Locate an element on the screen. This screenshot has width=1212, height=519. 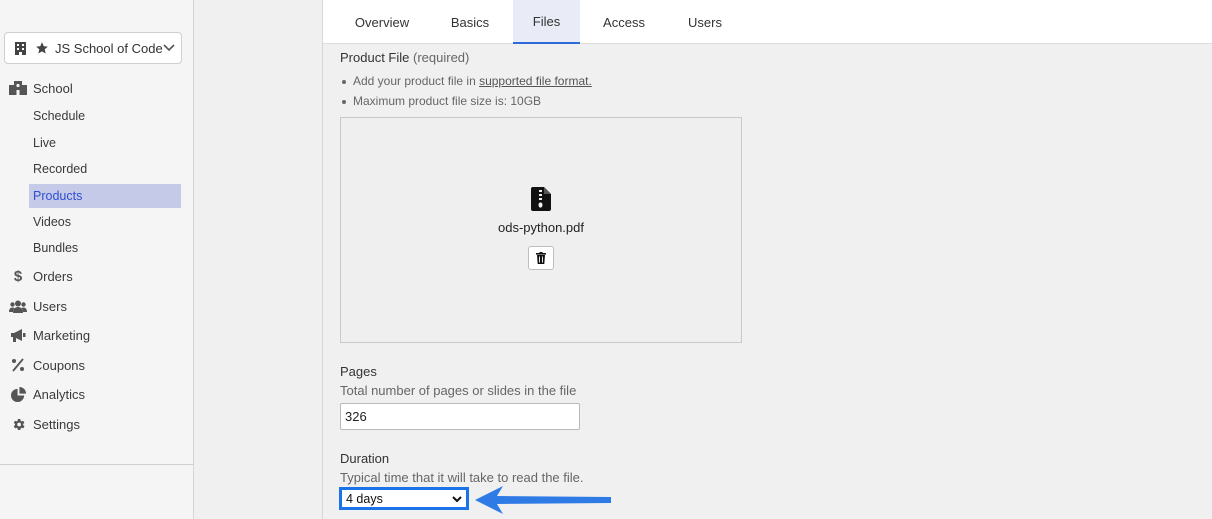
sidebar-item-settings: Settings is located at coordinates (97, 424).